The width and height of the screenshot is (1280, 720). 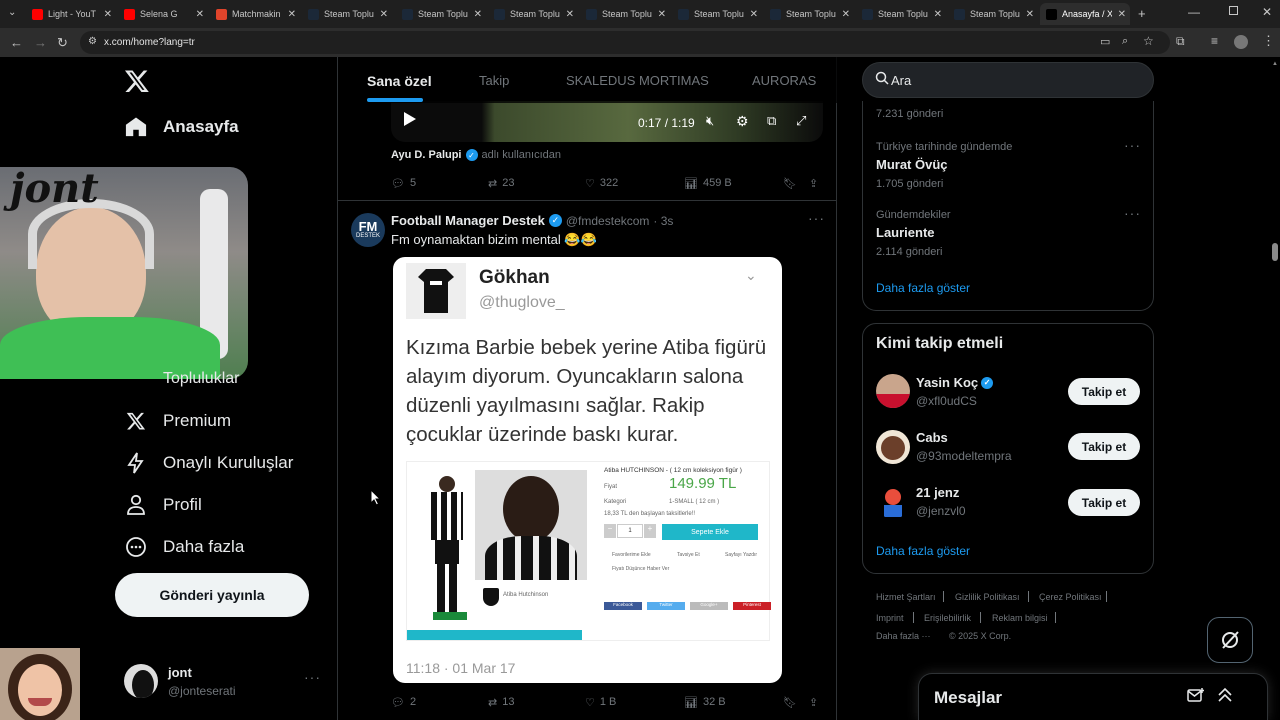 What do you see at coordinates (312, 677) in the screenshot?
I see `account-more-icon: ···` at bounding box center [312, 677].